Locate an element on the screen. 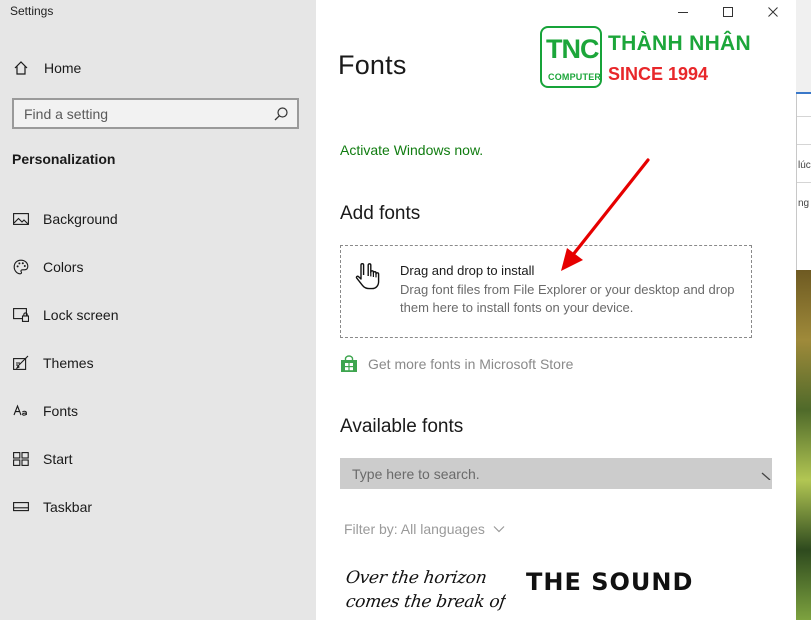 This screenshot has height=620, width=811. minimize-button is located at coordinates (683, 12).